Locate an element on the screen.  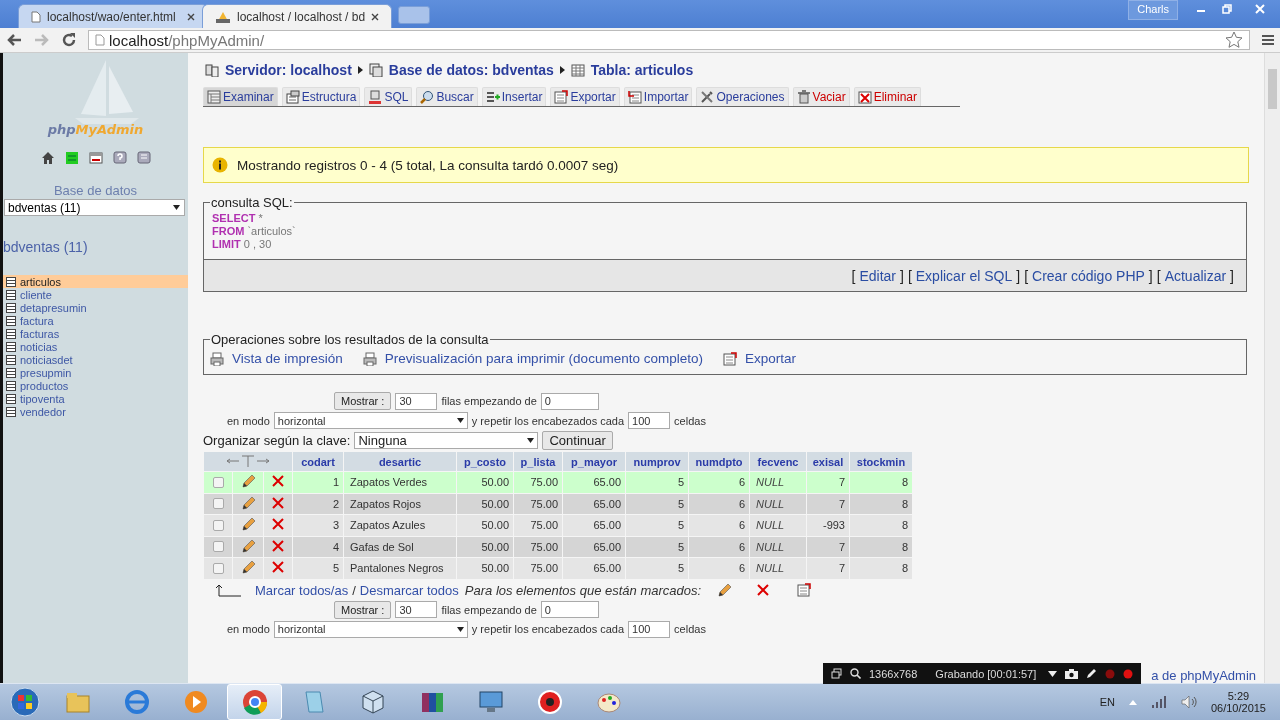
sql-code-line: SELECT * is located at coordinates (237, 218).